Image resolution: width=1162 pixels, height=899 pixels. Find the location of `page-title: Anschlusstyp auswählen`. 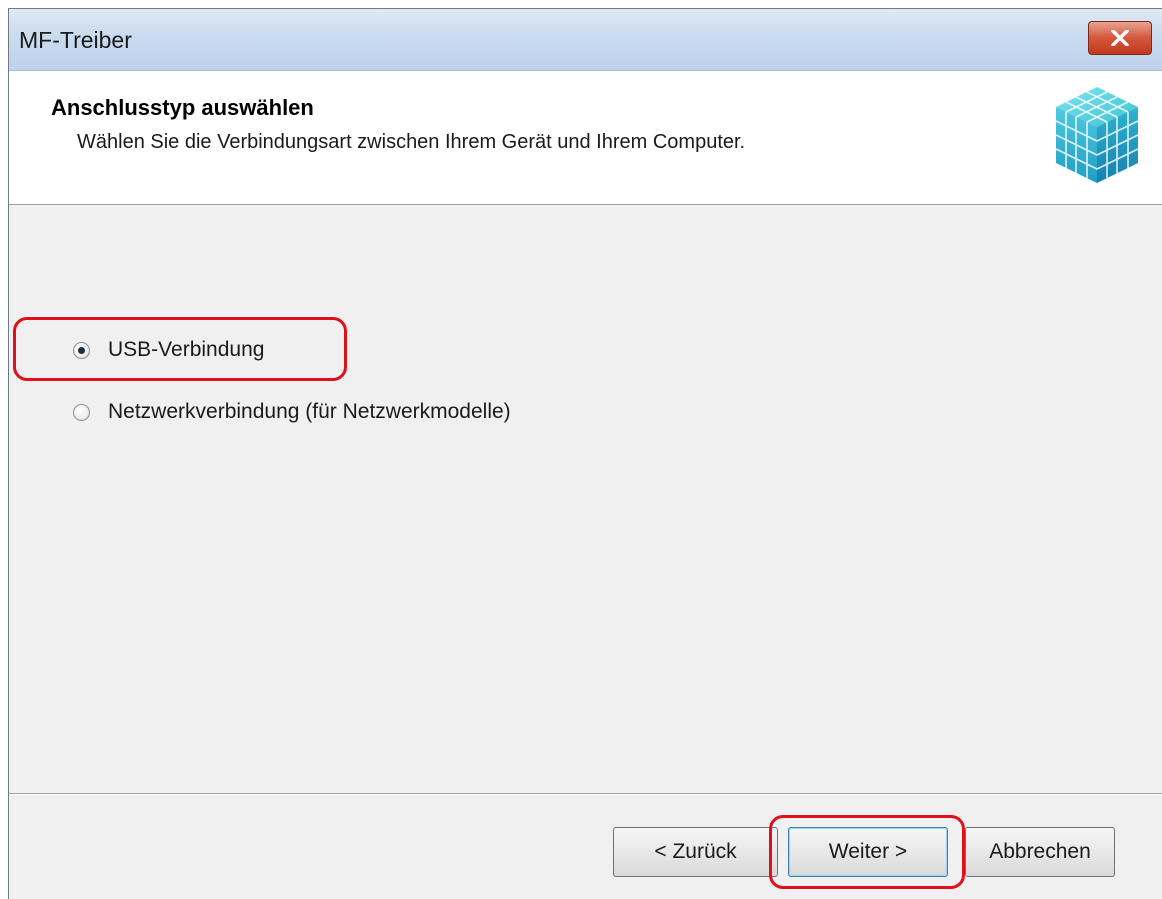

page-title: Anschlusstyp auswählen is located at coordinates (182, 107).